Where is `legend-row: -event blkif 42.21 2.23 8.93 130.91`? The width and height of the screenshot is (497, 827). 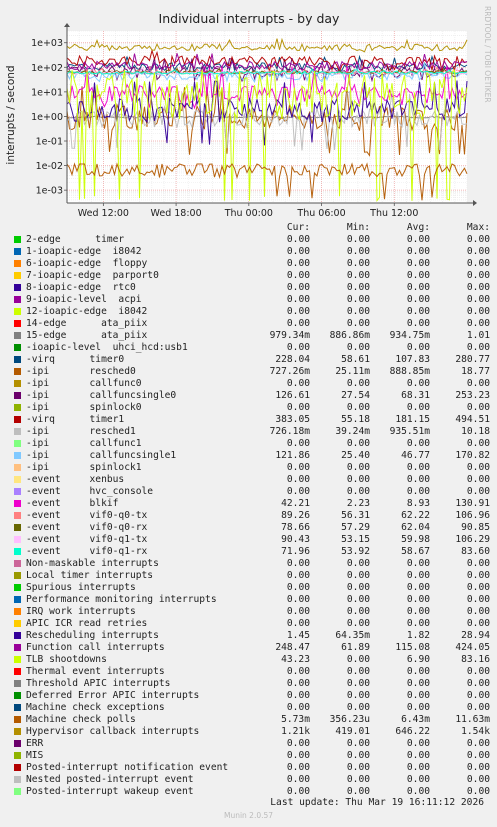
legend-row: -event blkif 42.21 2.23 8.93 130.91 is located at coordinates (252, 504).